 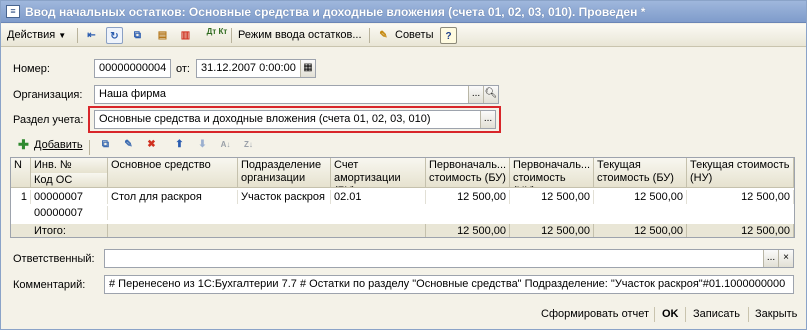 I want to click on cell-initial-cost-bu: 12 500,00, so click(x=468, y=197).